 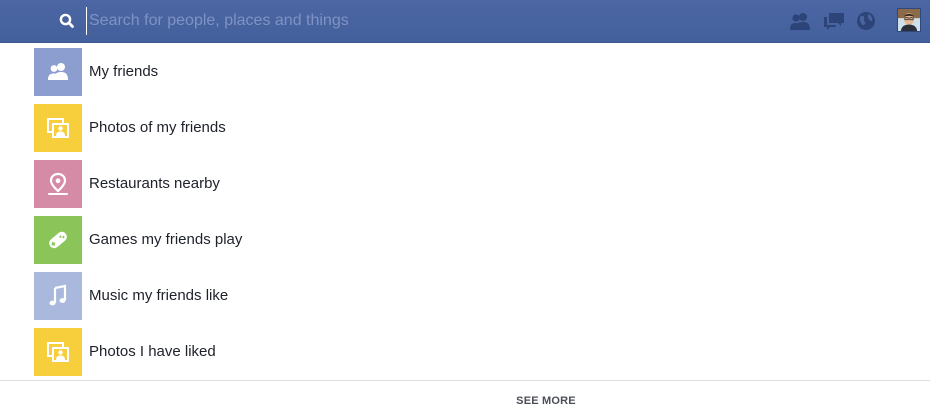 I want to click on suggestion-my-friends: My friends, so click(x=444, y=72).